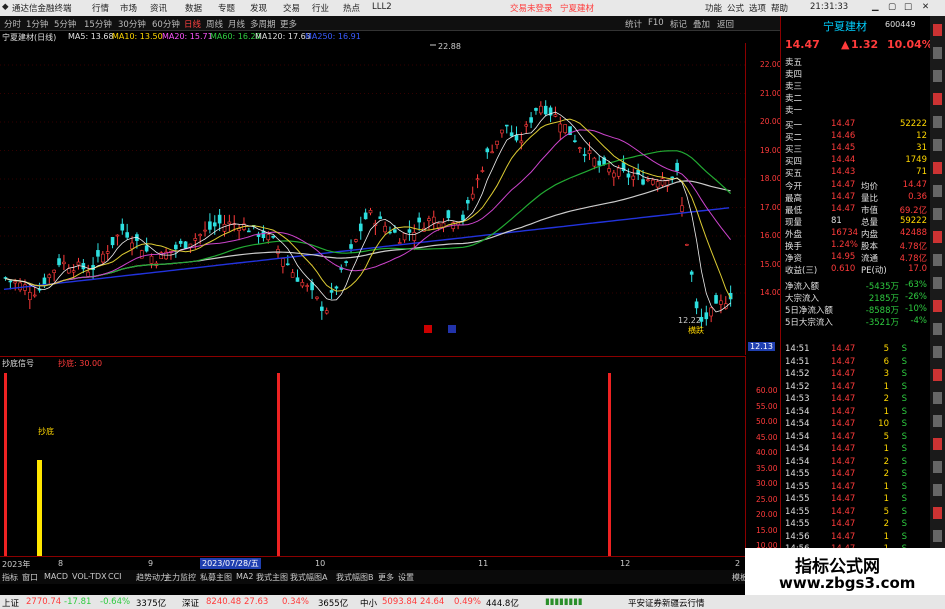 The height and width of the screenshot is (609, 945). I want to click on menu-faxian: 发现, so click(258, 8).